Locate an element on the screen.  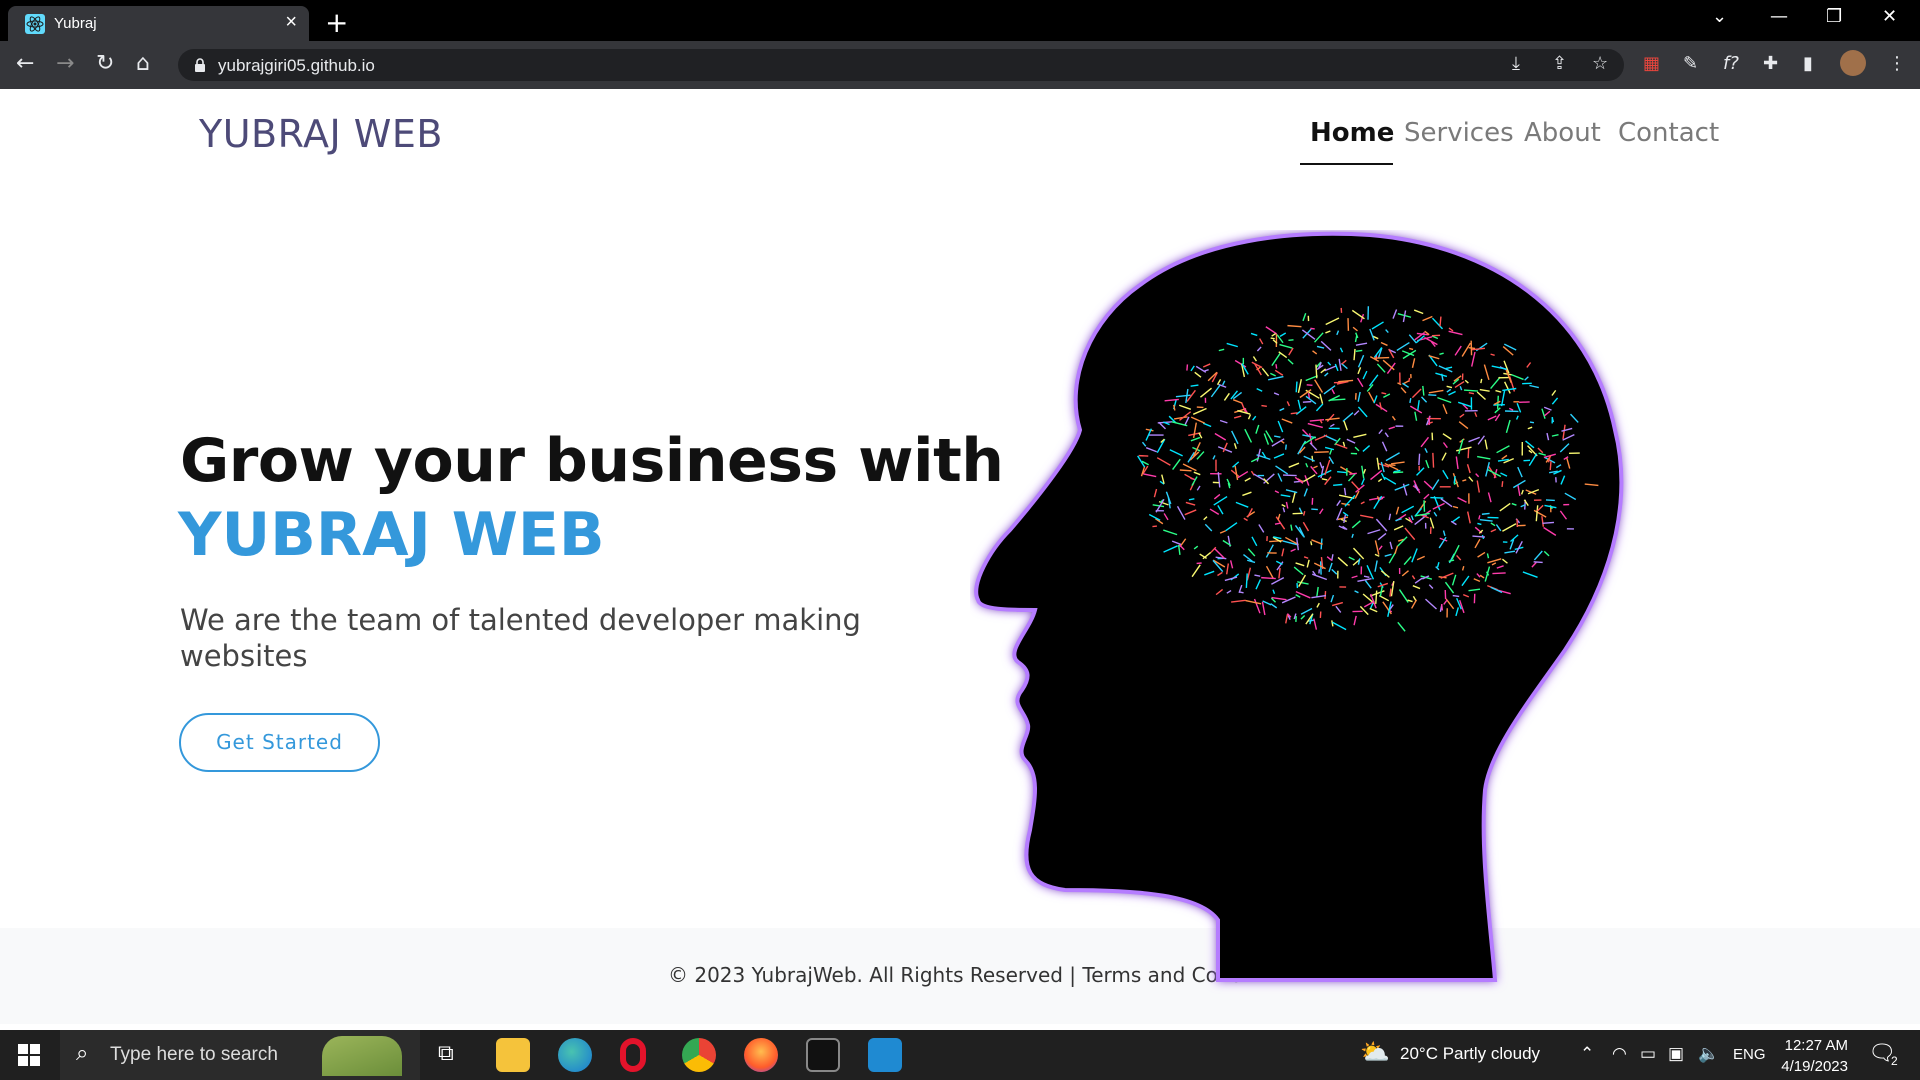
forward-icon: → is located at coordinates (65, 63).